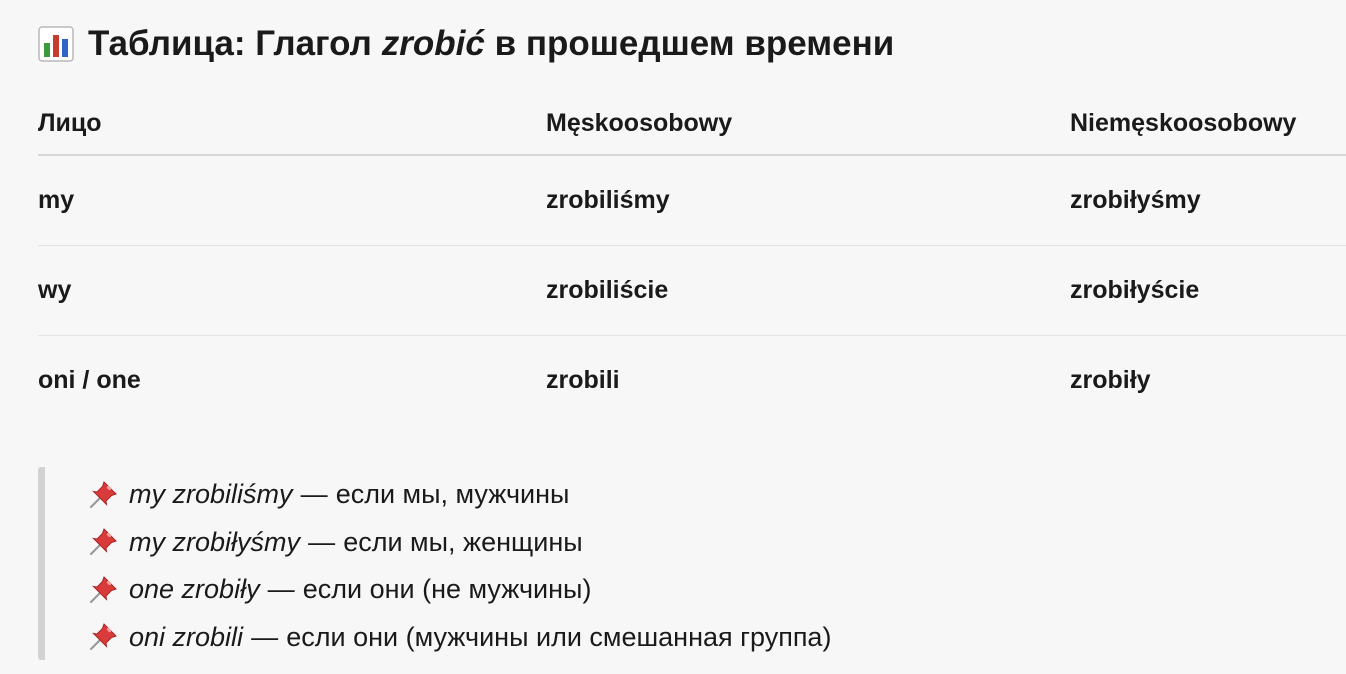  What do you see at coordinates (808, 200) in the screenshot?
I see `masculine-personal-cell: zrobiliśmy` at bounding box center [808, 200].